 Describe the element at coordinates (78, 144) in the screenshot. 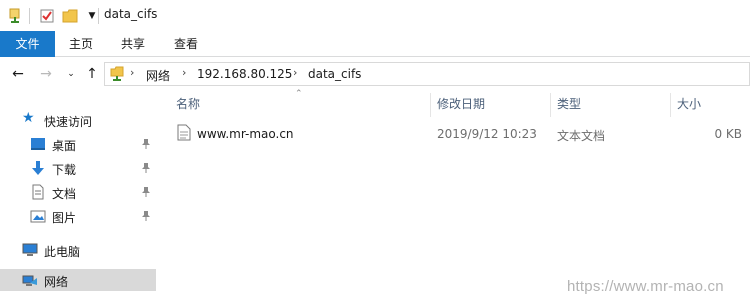

I see `sidebar-item-desktop: 桌面` at that location.